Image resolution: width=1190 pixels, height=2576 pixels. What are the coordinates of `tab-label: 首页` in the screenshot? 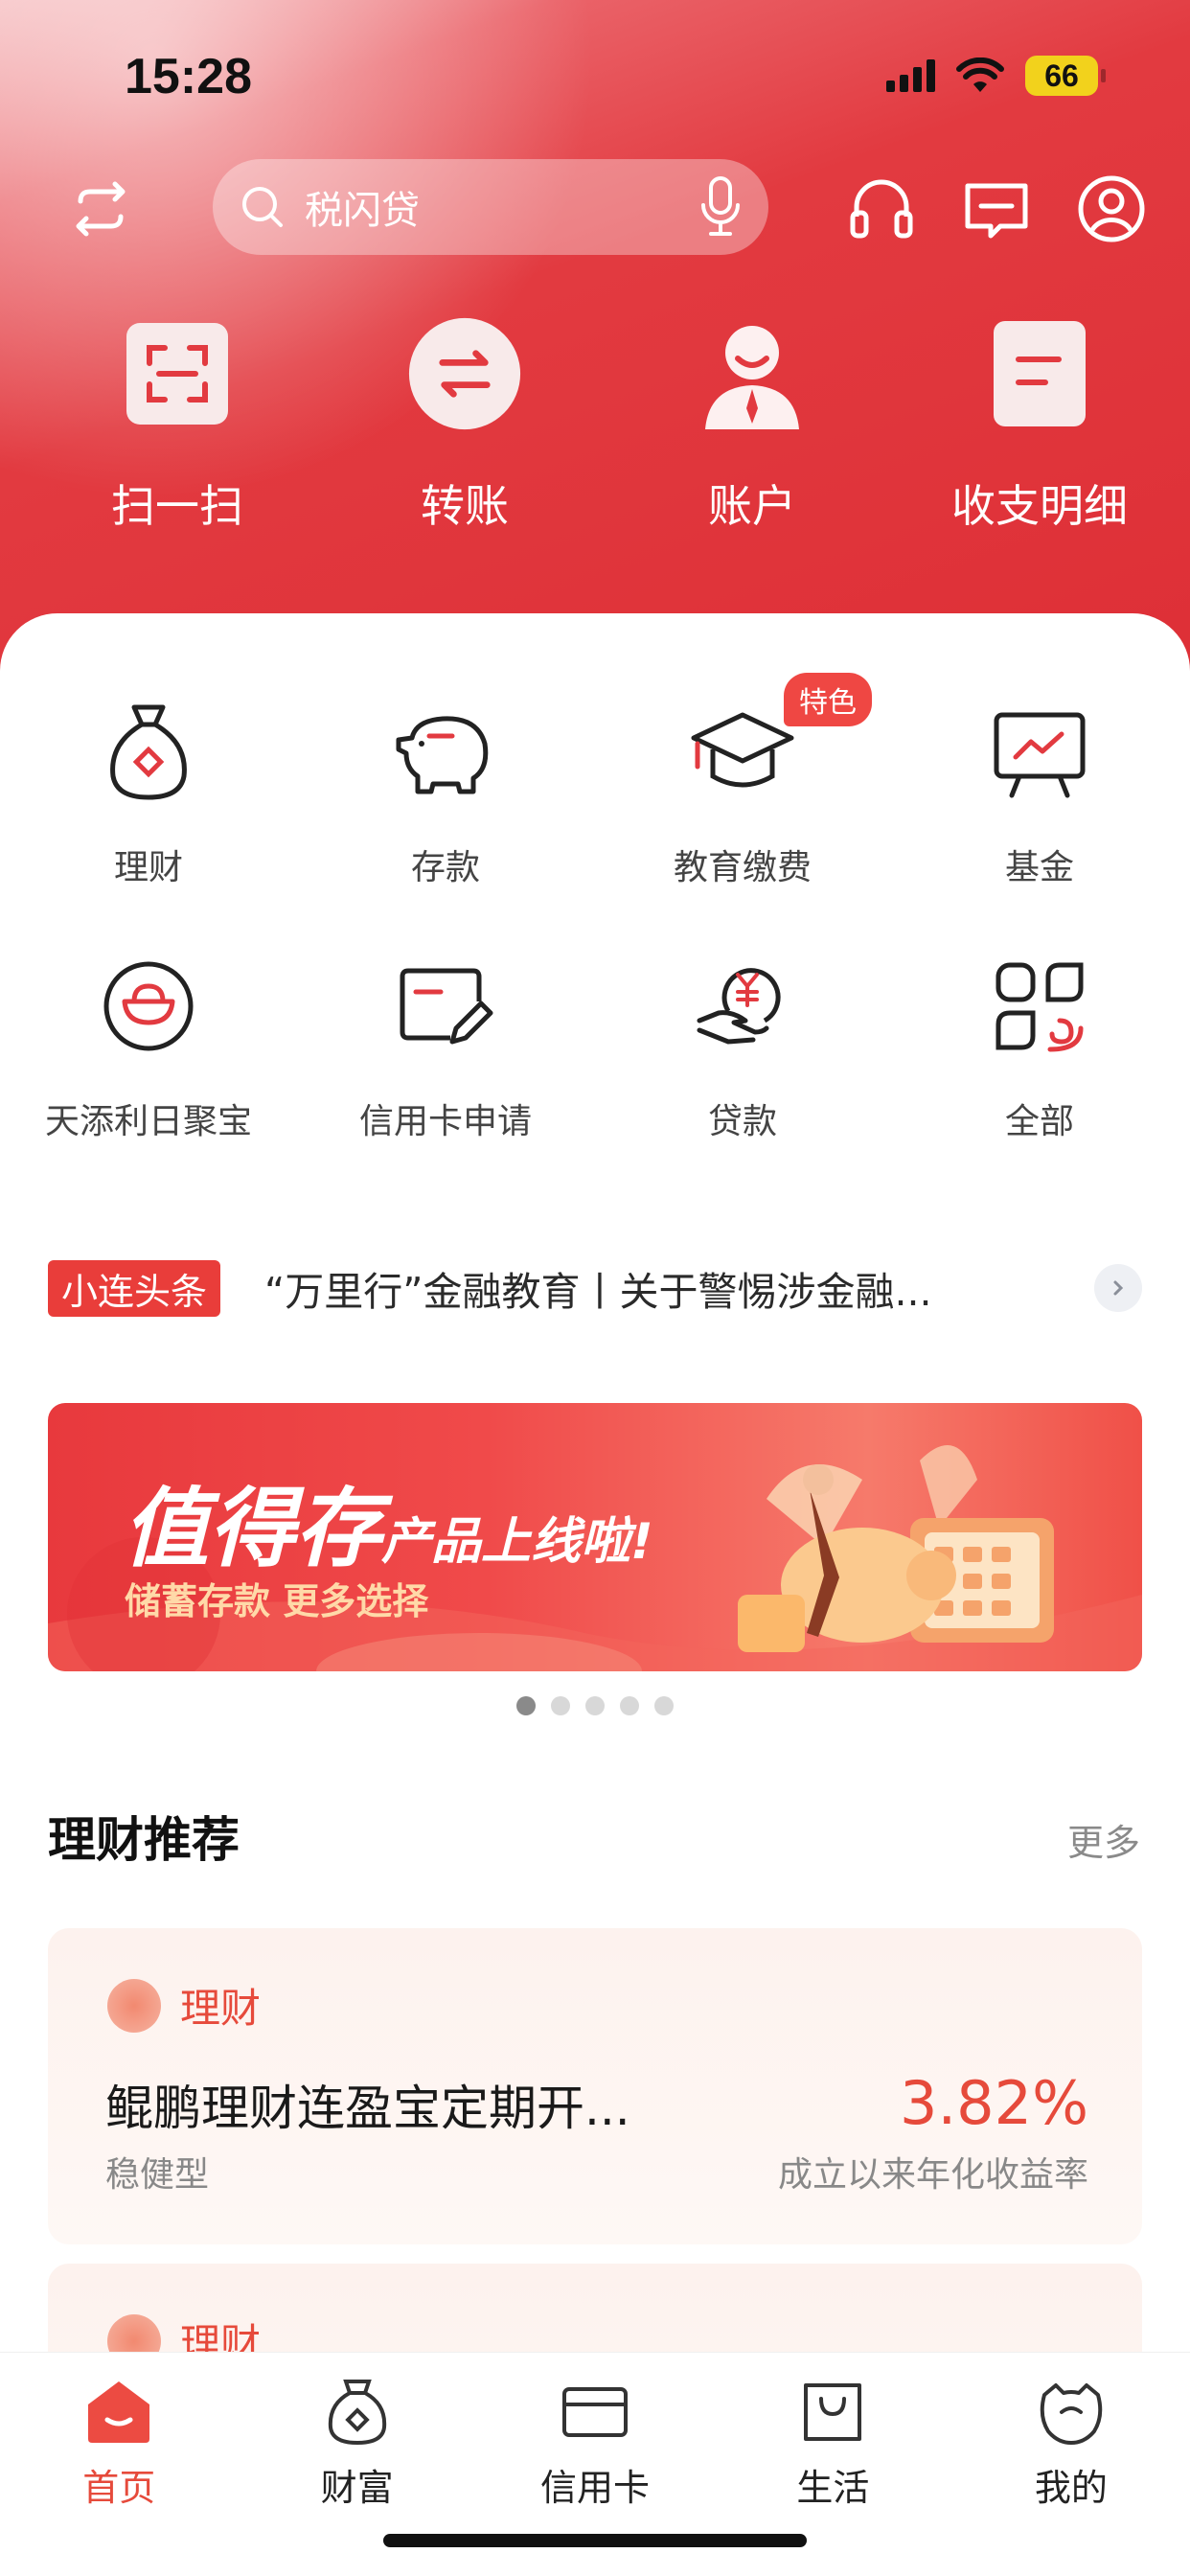 It's located at (119, 2488).